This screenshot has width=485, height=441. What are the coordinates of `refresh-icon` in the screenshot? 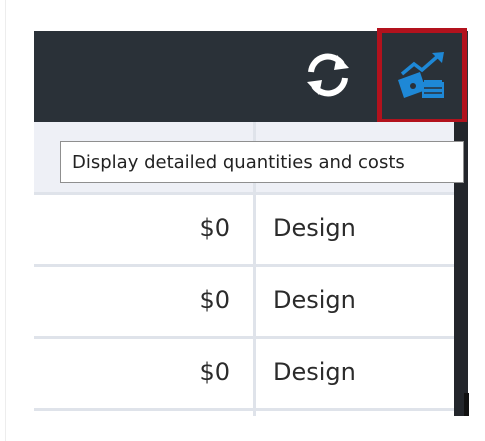 It's located at (328, 75).